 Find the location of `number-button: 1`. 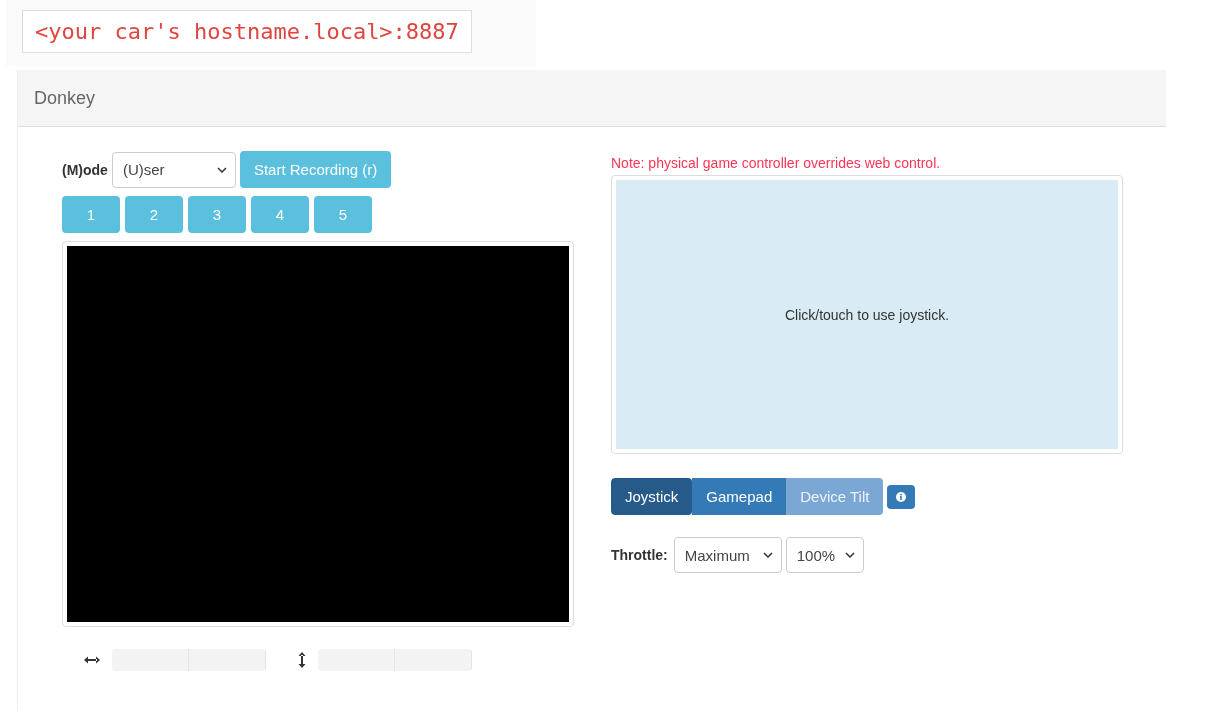

number-button: 1 is located at coordinates (91, 214).